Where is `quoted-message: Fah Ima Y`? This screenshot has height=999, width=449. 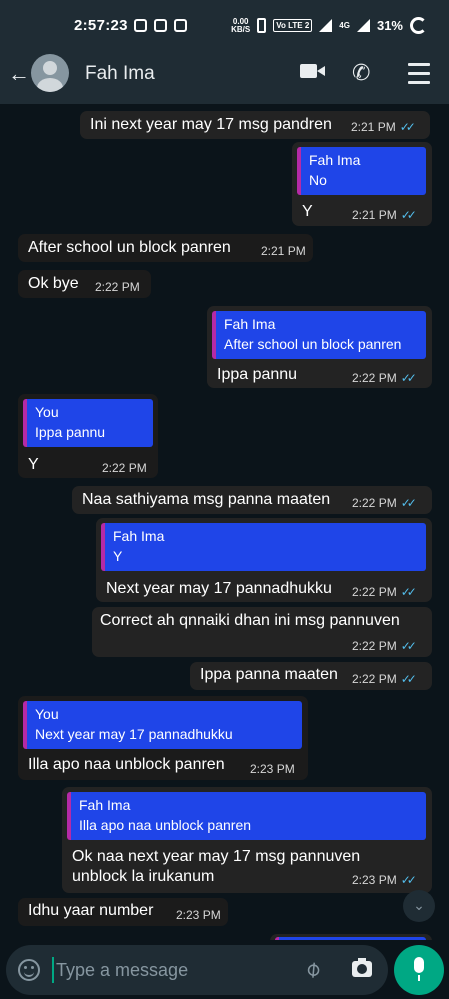
quoted-message: Fah Ima Y is located at coordinates (263, 547).